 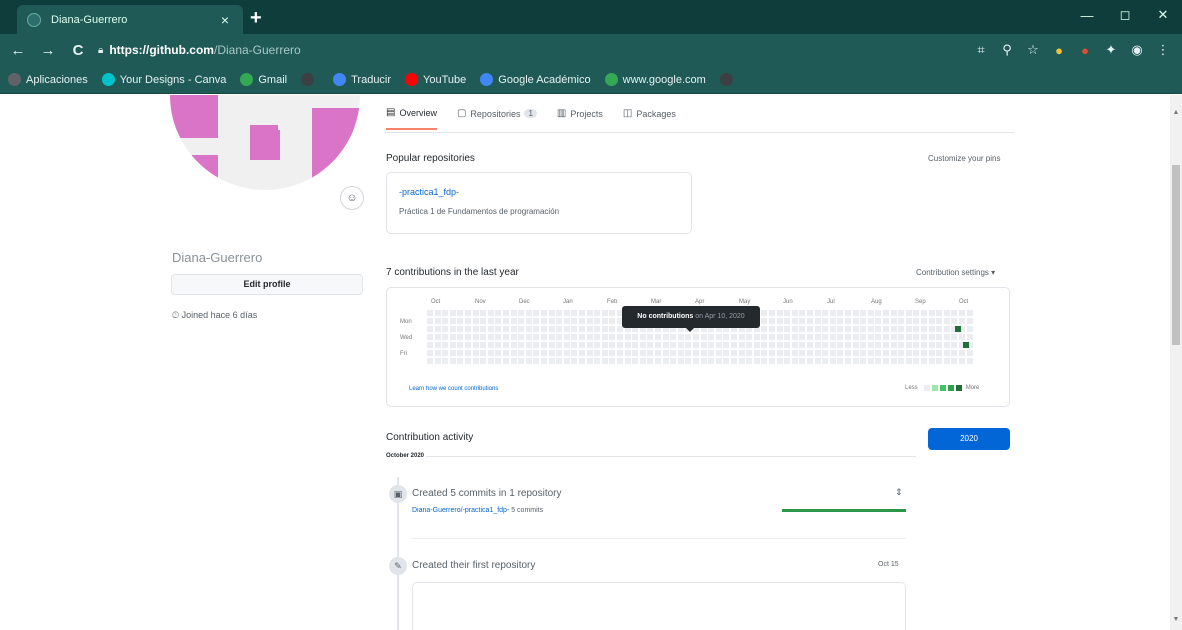 What do you see at coordinates (497, 118) in the screenshot?
I see `tab-repositories: ▢ Repositories 1` at bounding box center [497, 118].